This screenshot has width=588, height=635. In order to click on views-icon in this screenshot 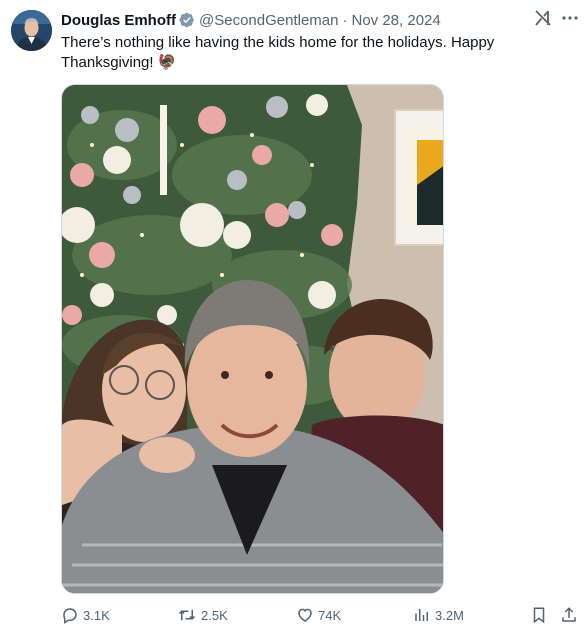, I will do `click(421, 615)`.